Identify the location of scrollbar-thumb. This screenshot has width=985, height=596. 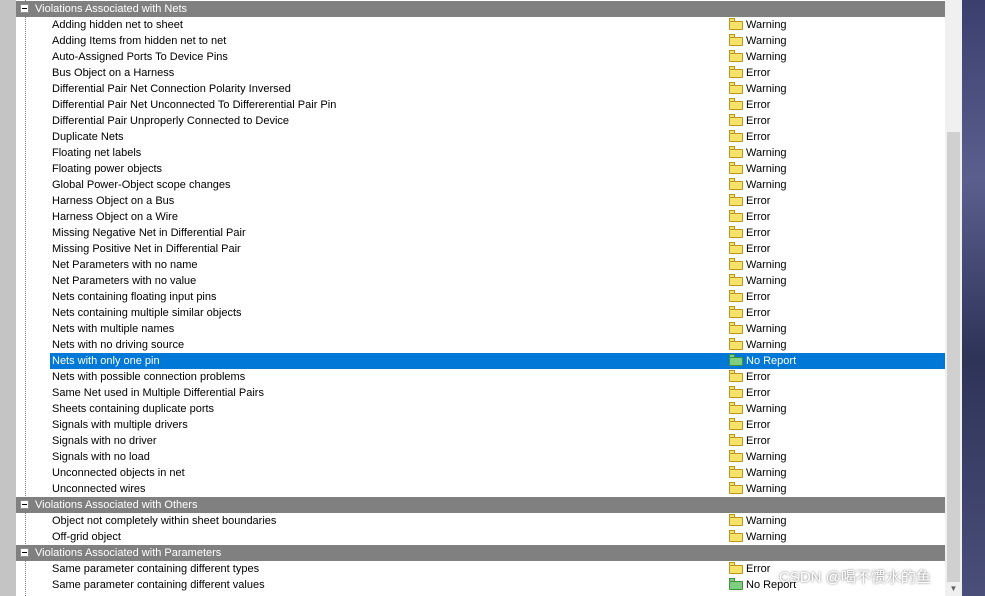
(953, 357).